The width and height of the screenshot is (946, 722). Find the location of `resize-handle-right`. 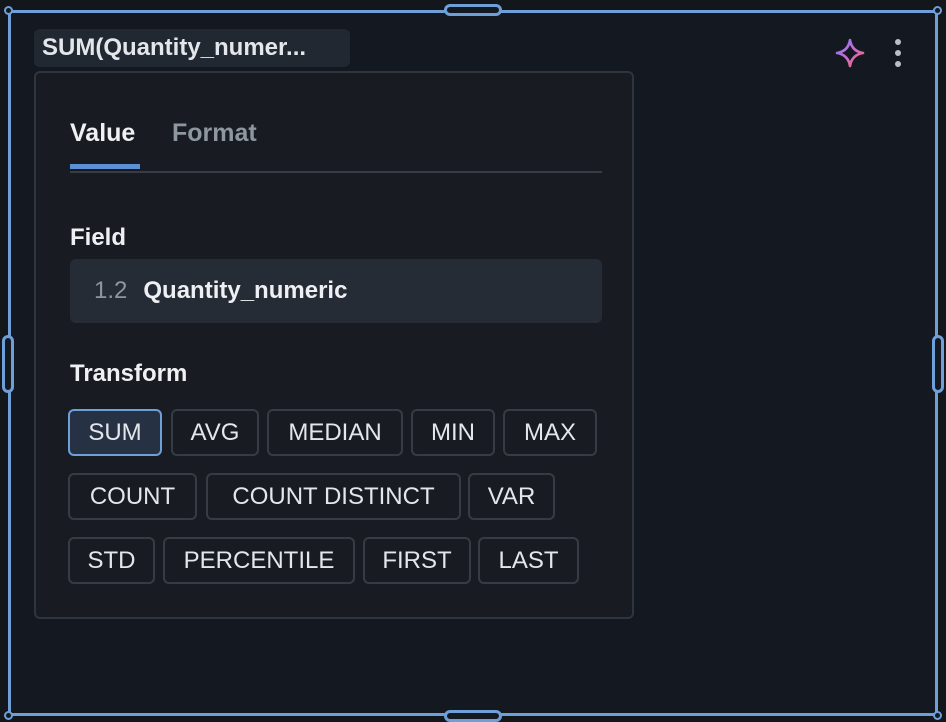

resize-handle-right is located at coordinates (938, 364).